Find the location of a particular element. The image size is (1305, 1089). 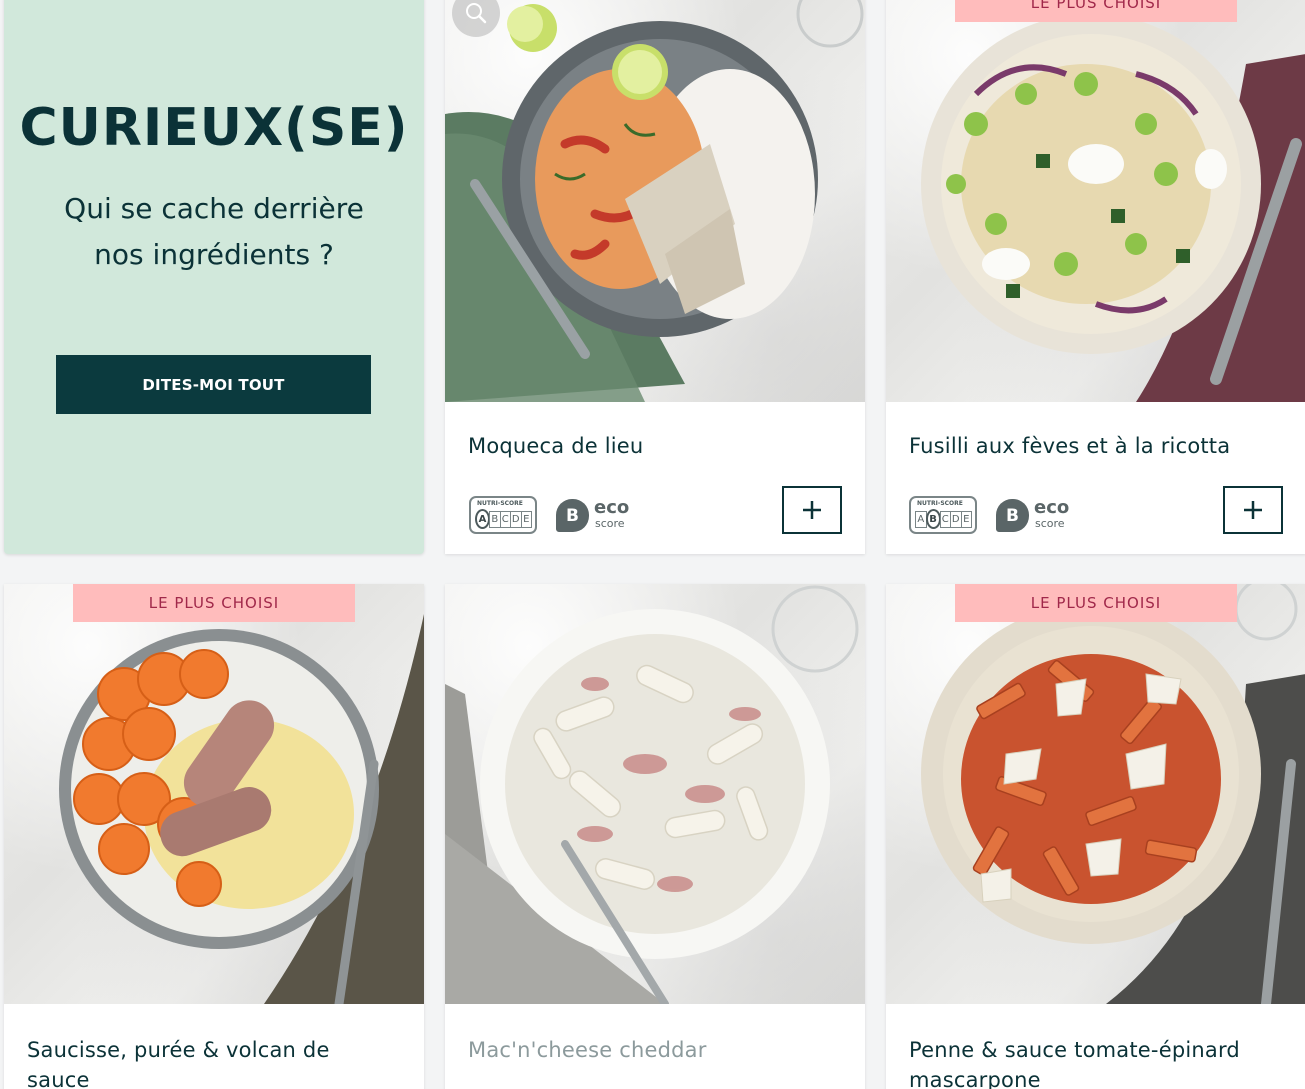

recipe-title: Penne & sauce tomate-épinard mascarpone is located at coordinates (1074, 1062).